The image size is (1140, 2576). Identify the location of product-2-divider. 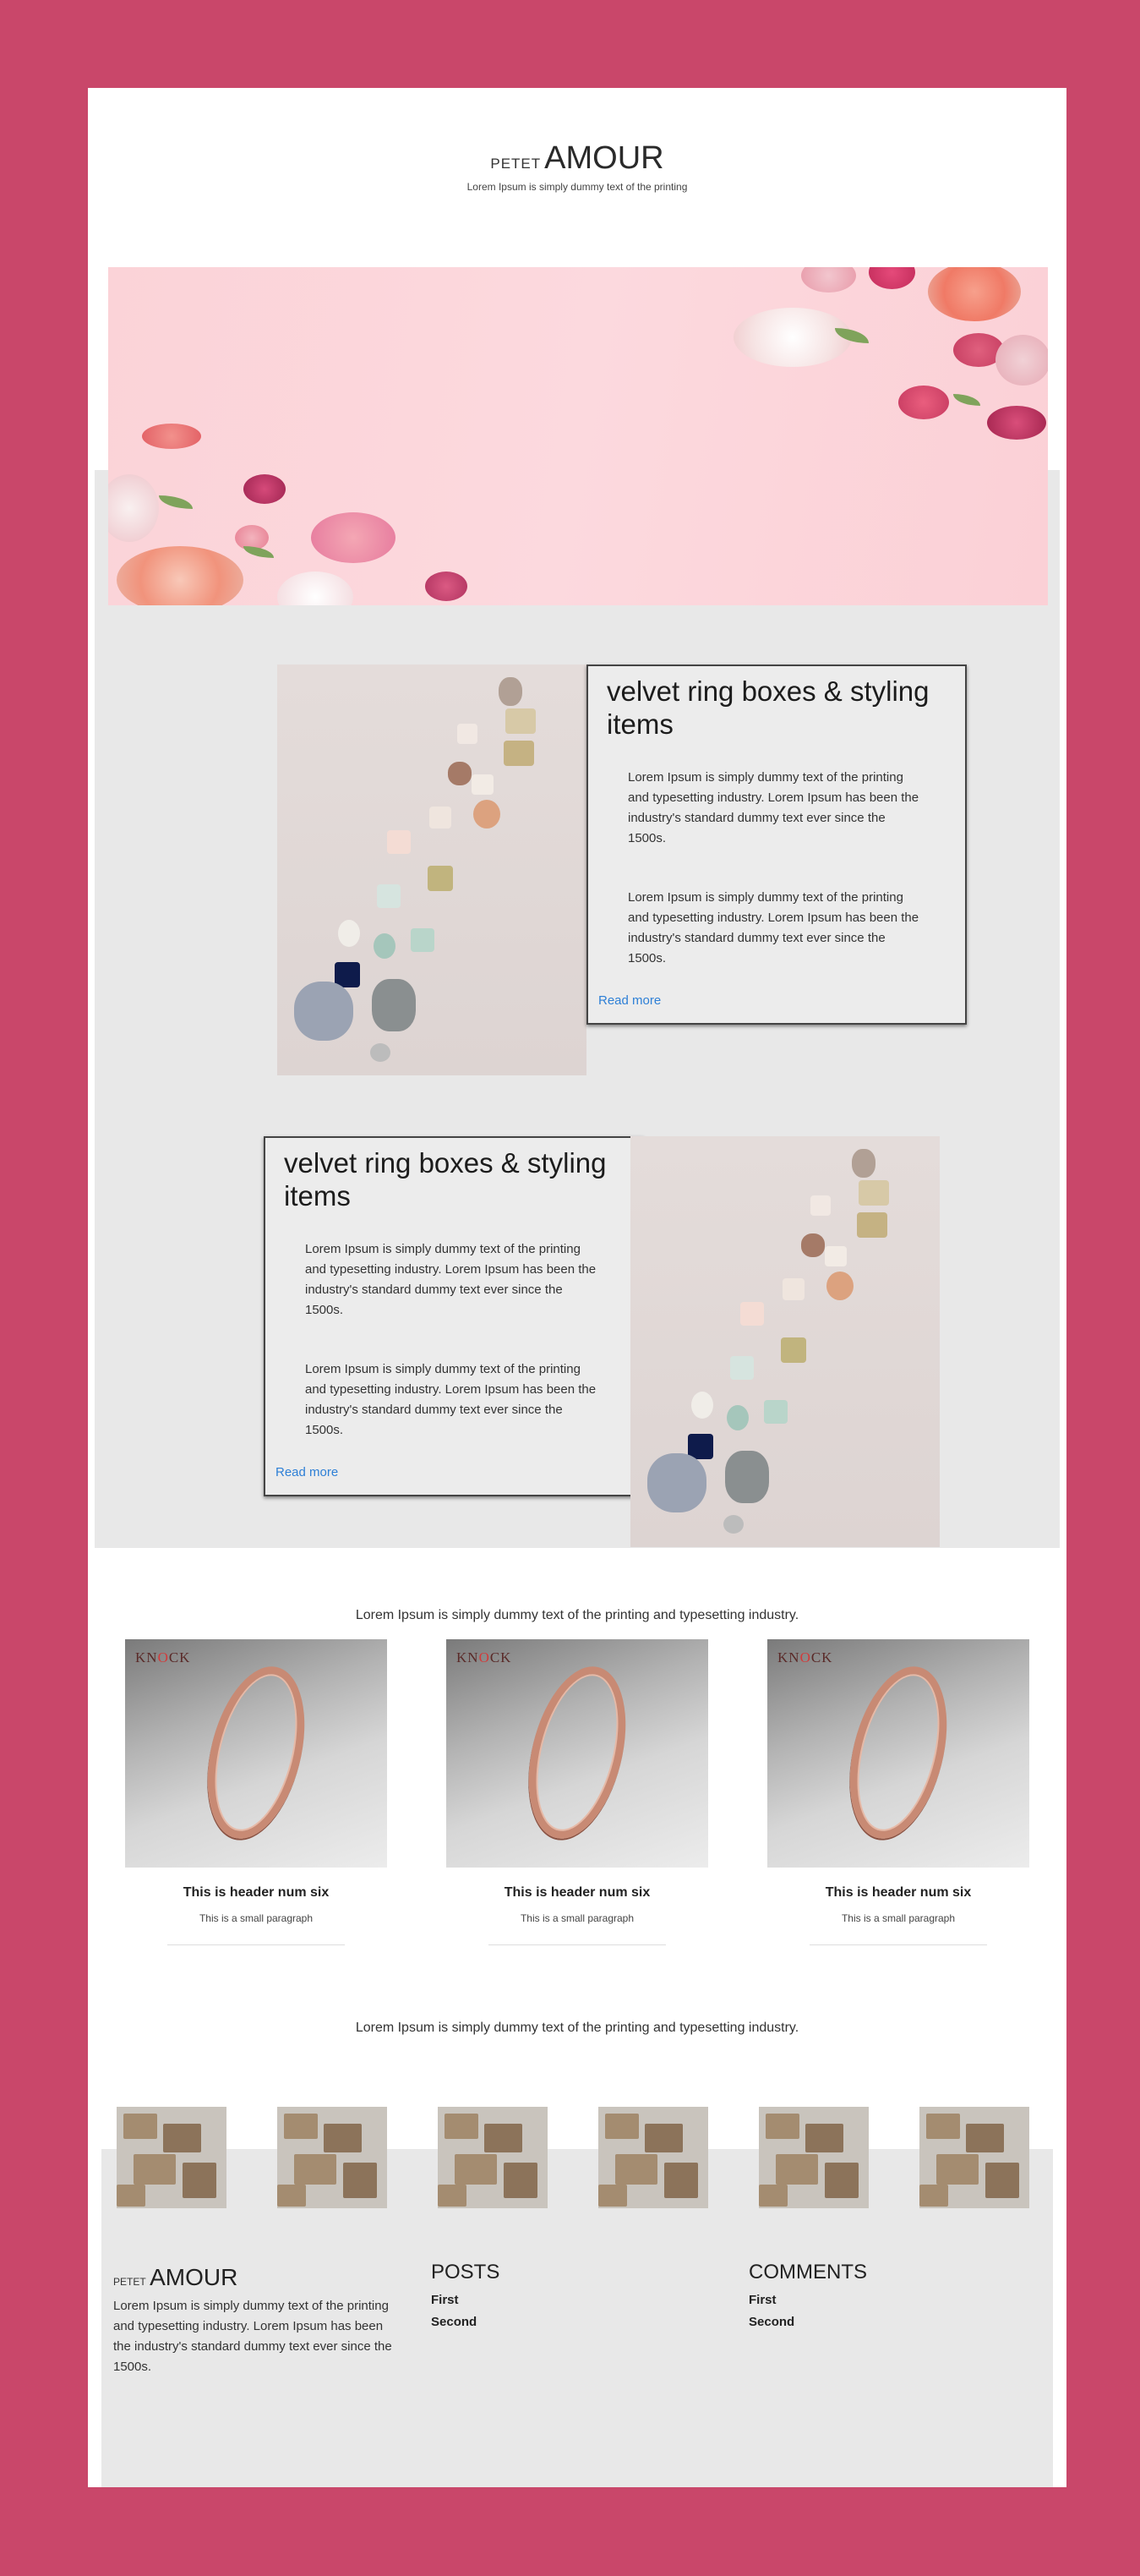
(577, 1944).